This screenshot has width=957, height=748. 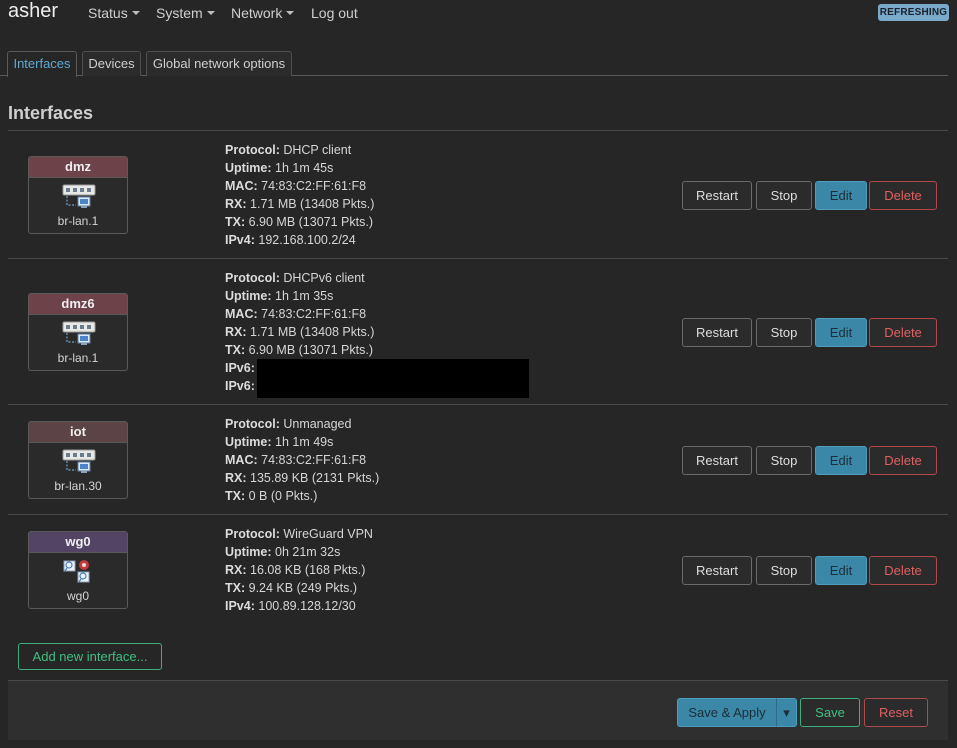 I want to click on detail-row: TX: 9.24 KB (249 Pkts.), so click(x=299, y=588).